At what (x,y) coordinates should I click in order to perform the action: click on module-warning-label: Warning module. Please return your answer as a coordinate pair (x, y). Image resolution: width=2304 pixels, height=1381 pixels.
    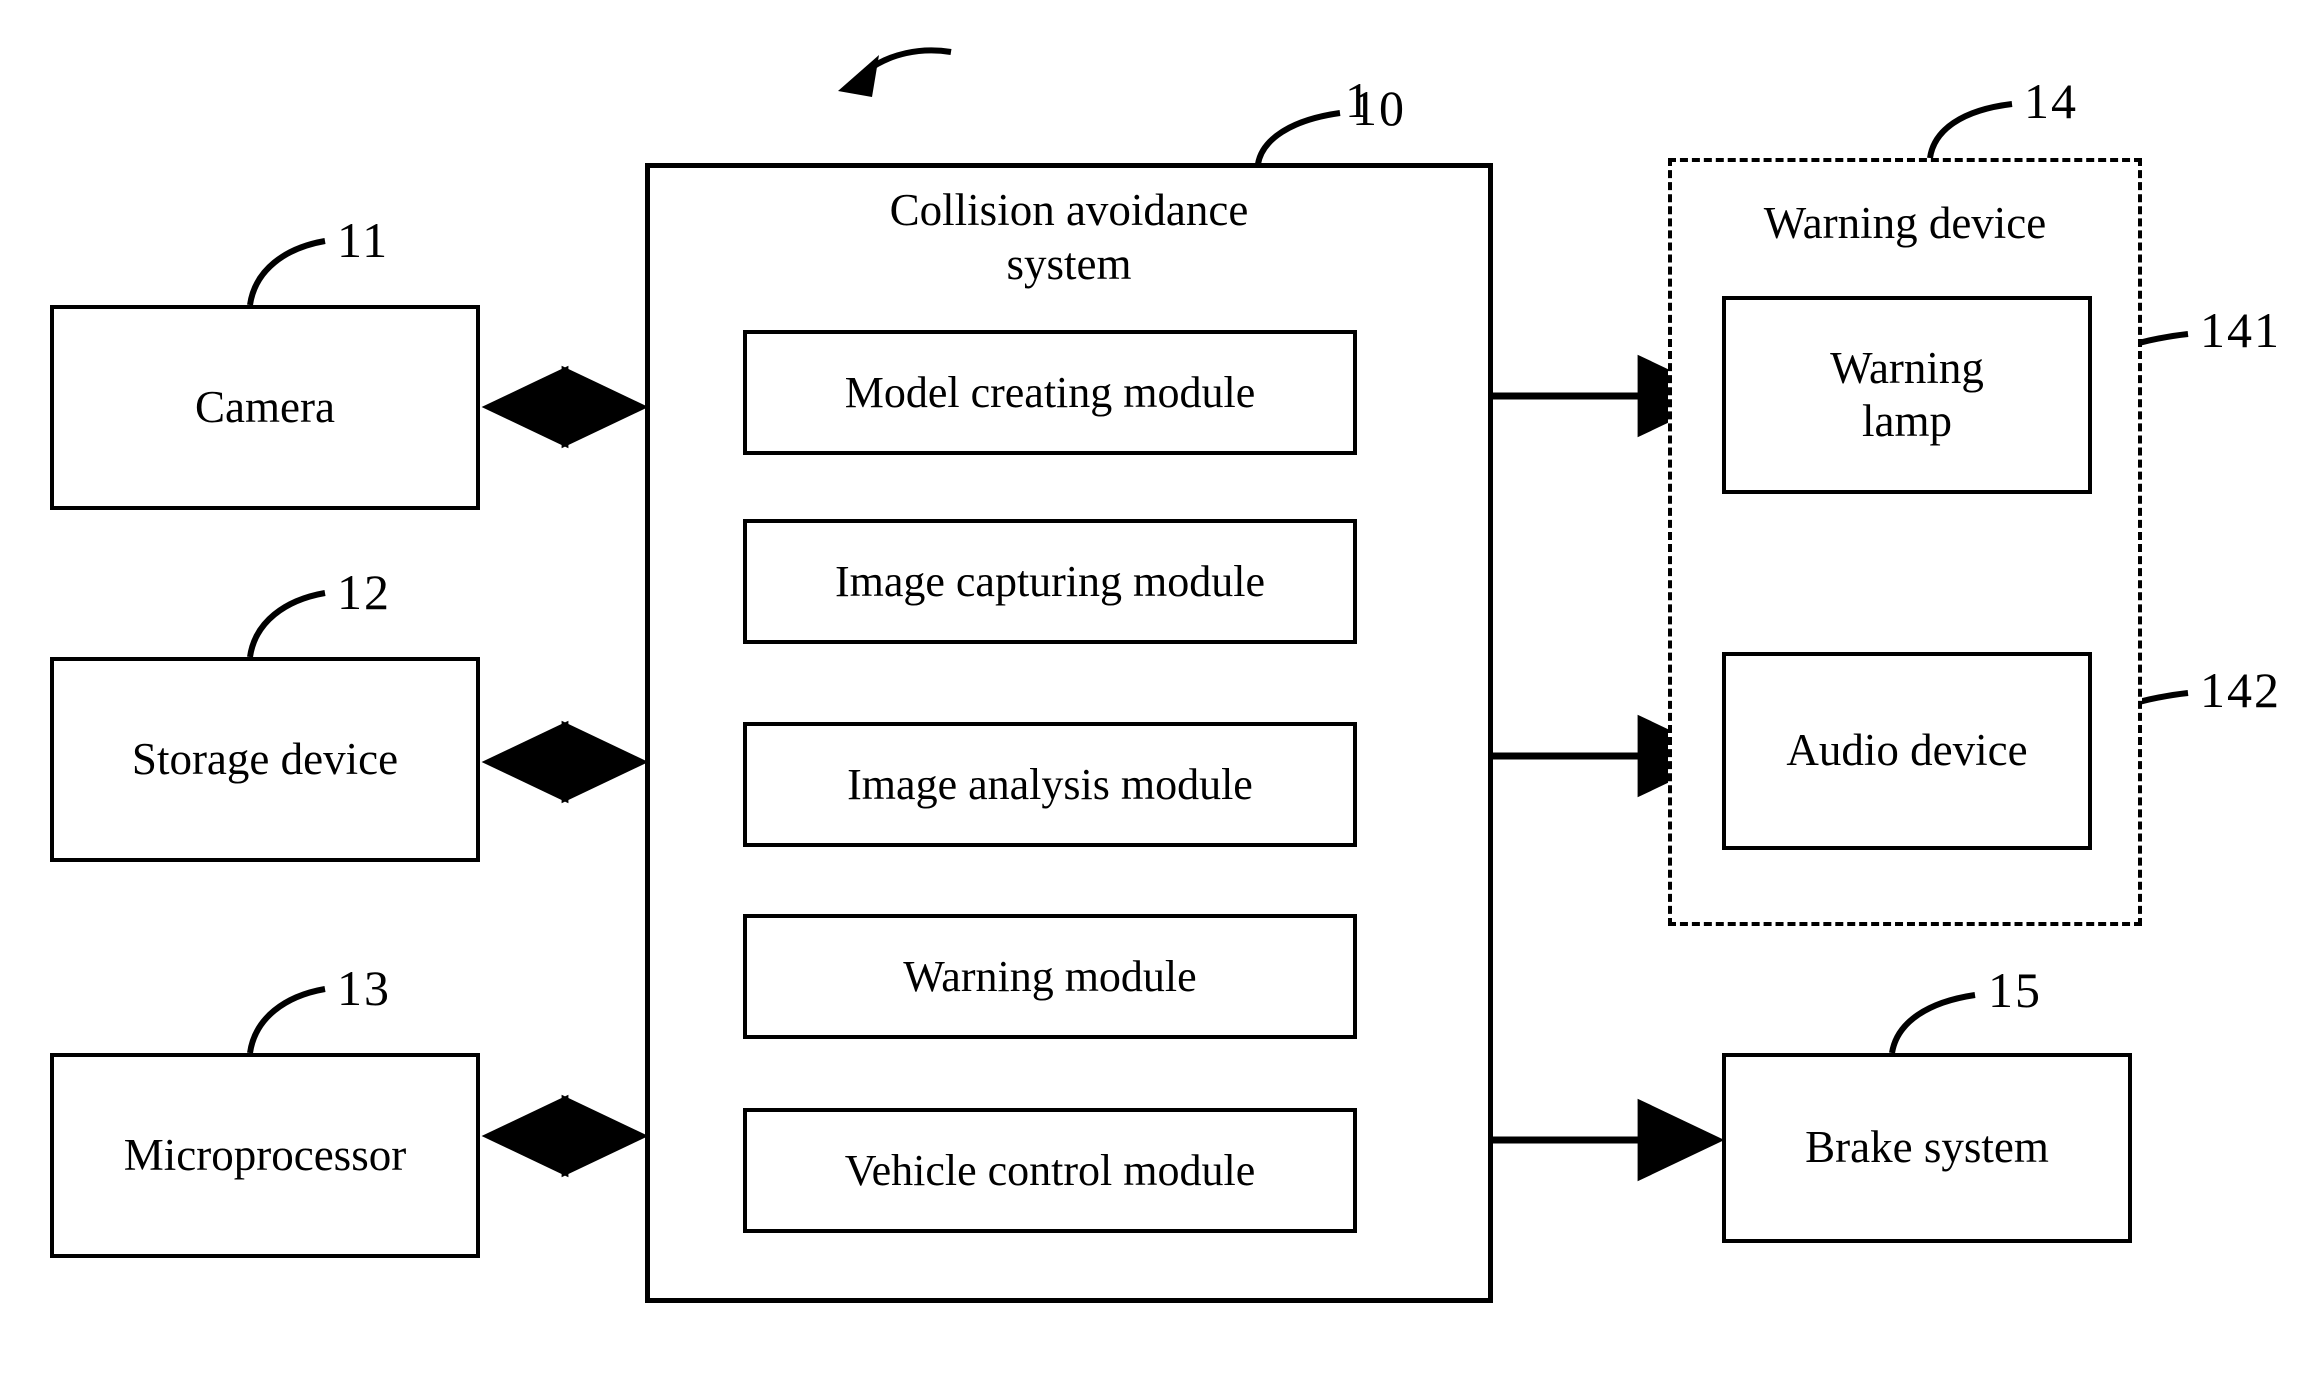
    Looking at the image, I should click on (1050, 976).